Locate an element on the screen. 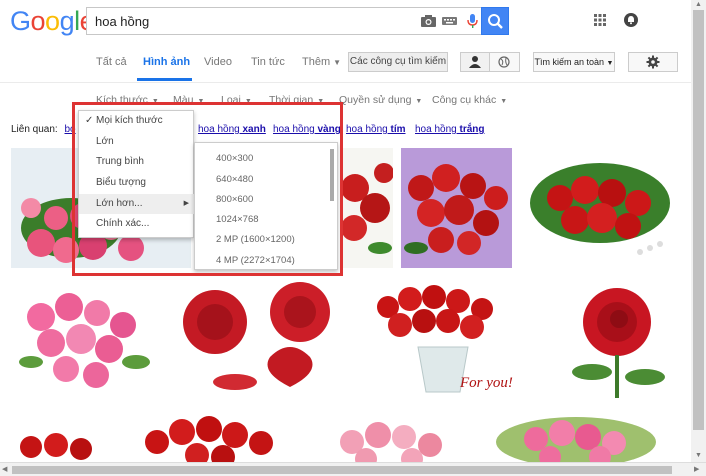  related-link-bold: vàng is located at coordinates (329, 129).